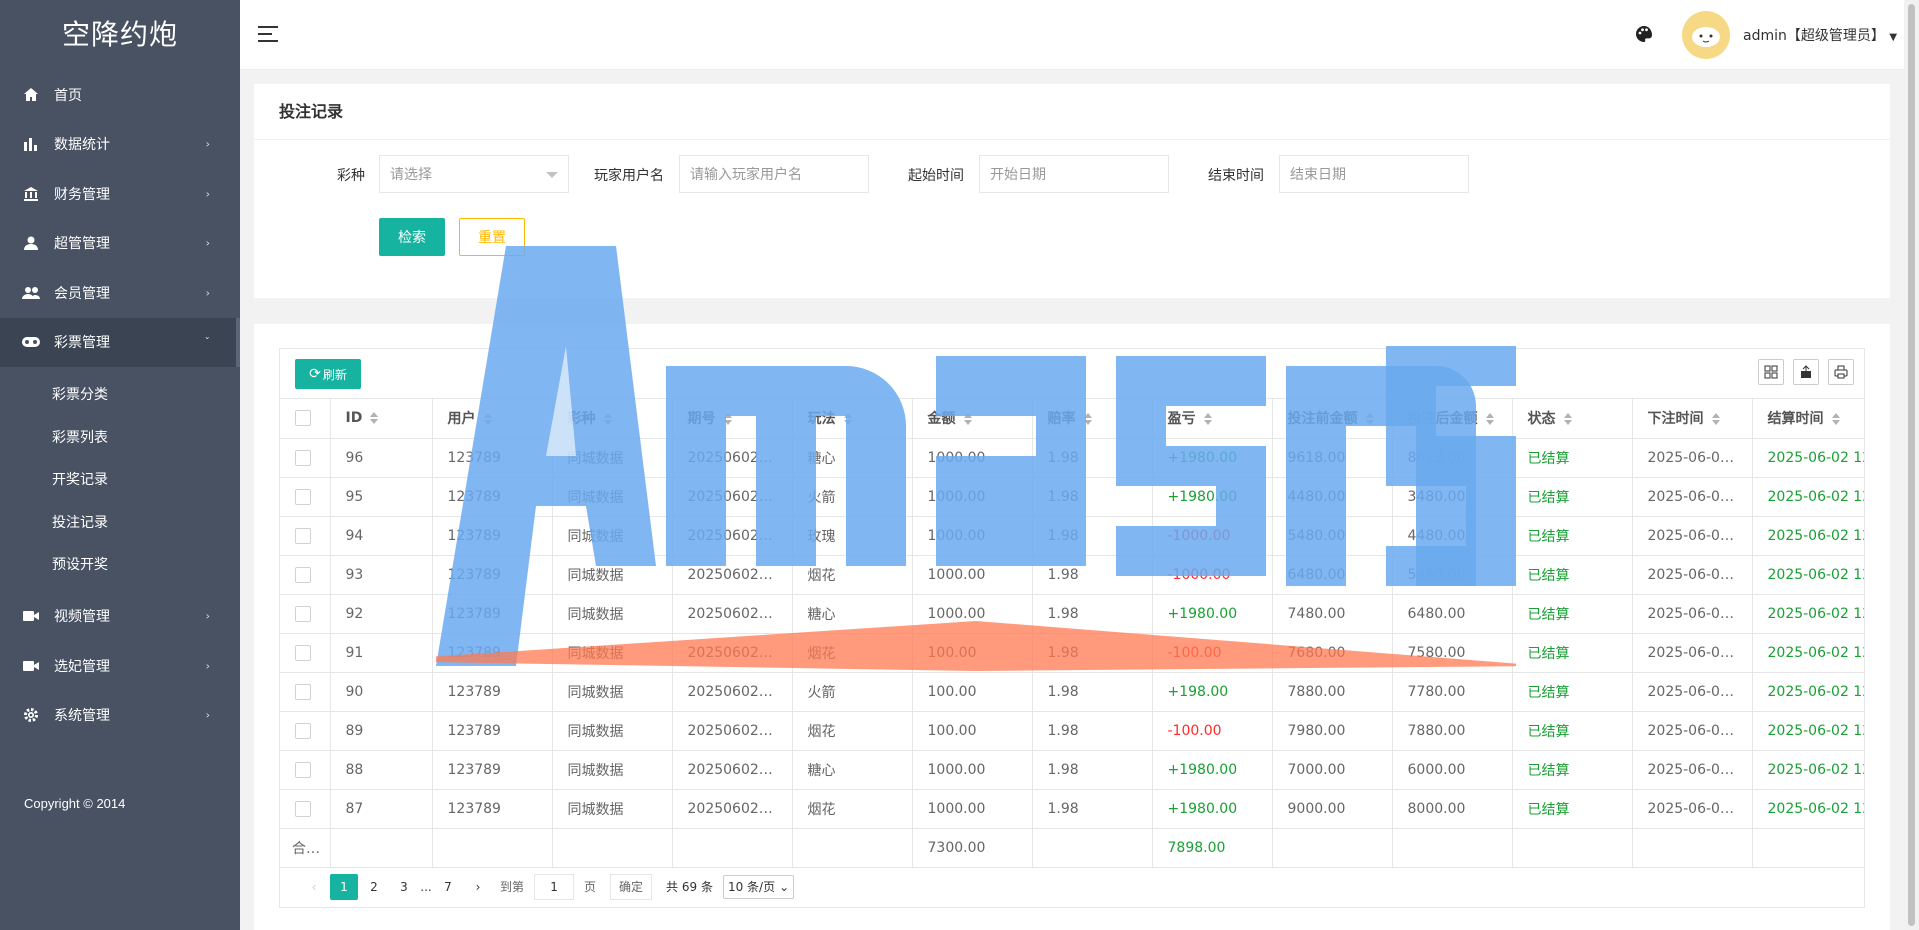 Image resolution: width=1919 pixels, height=930 pixels. I want to click on column-header: 金额, so click(972, 419).